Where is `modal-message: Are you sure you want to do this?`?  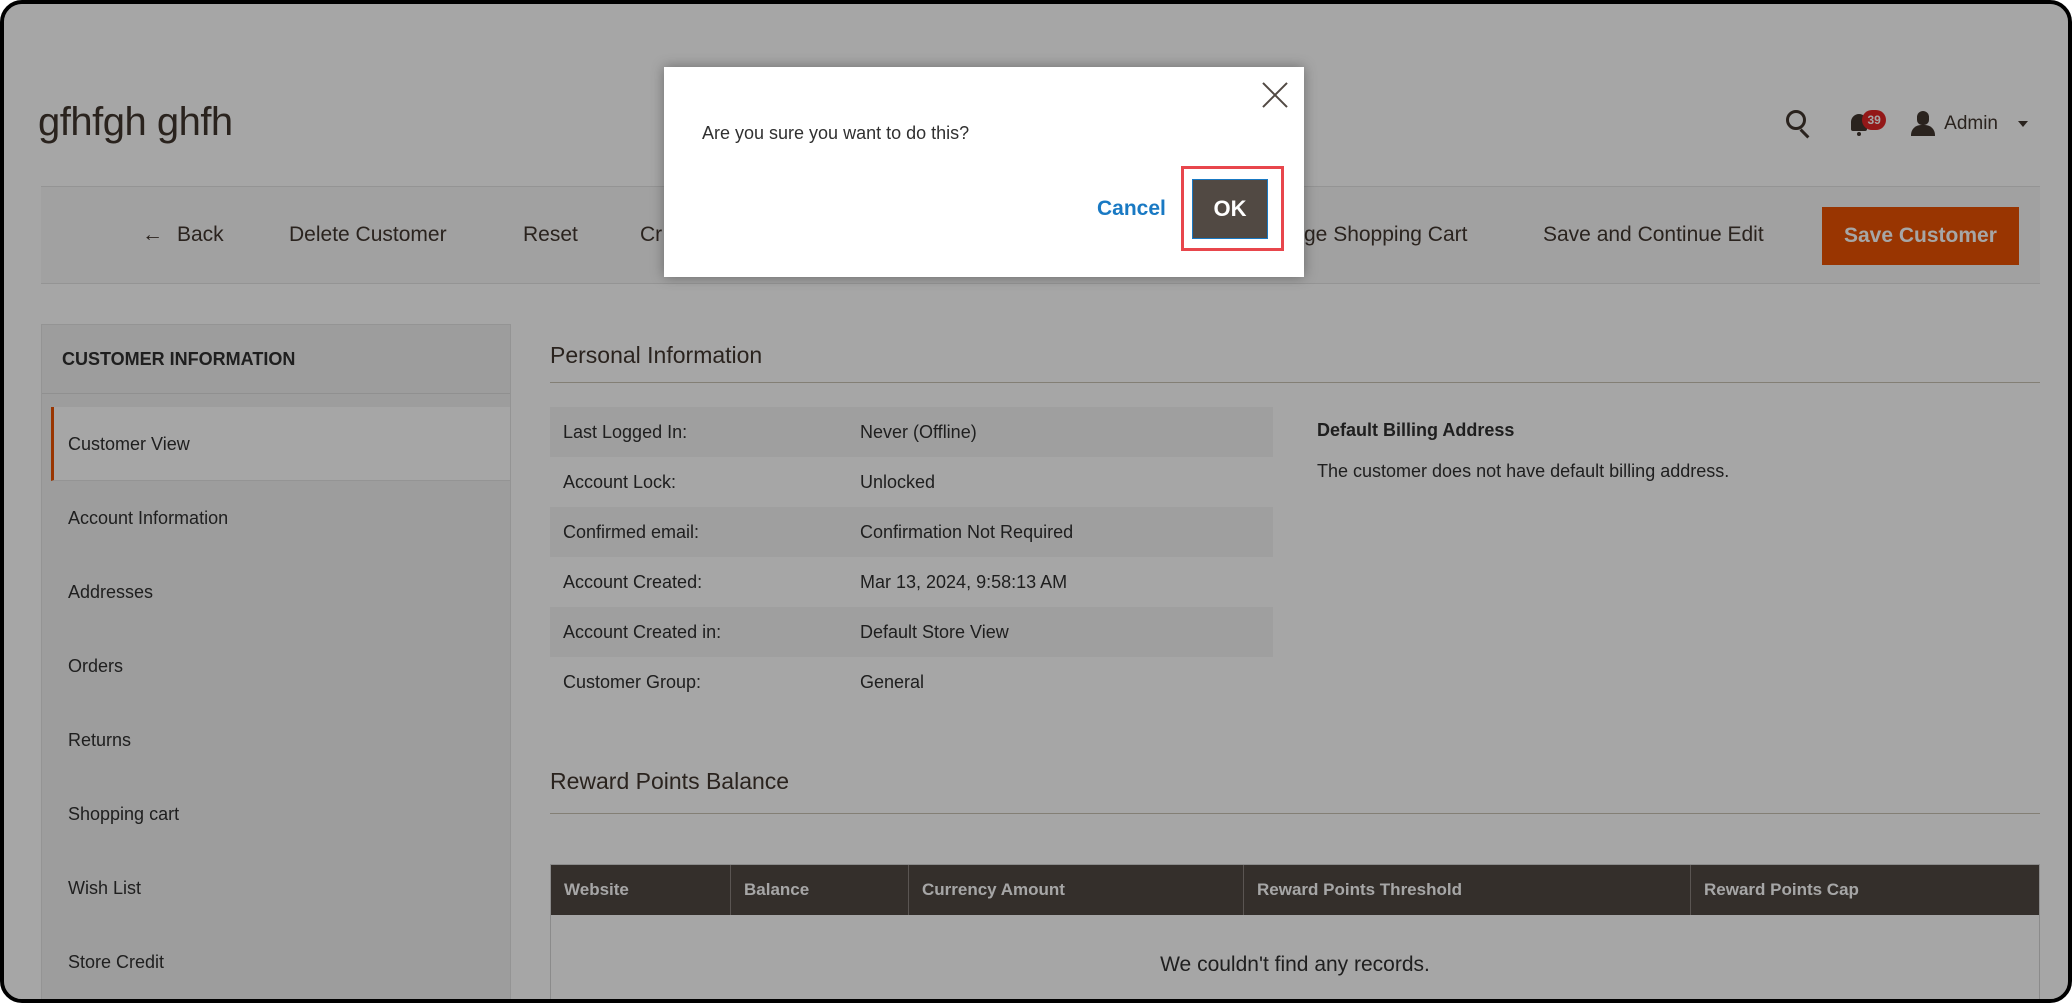
modal-message: Are you sure you want to do this? is located at coordinates (836, 133).